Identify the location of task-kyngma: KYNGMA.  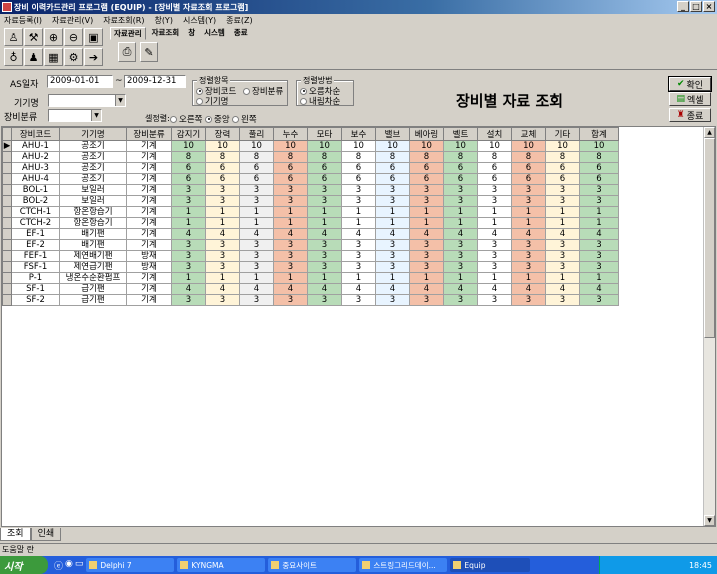
(221, 565).